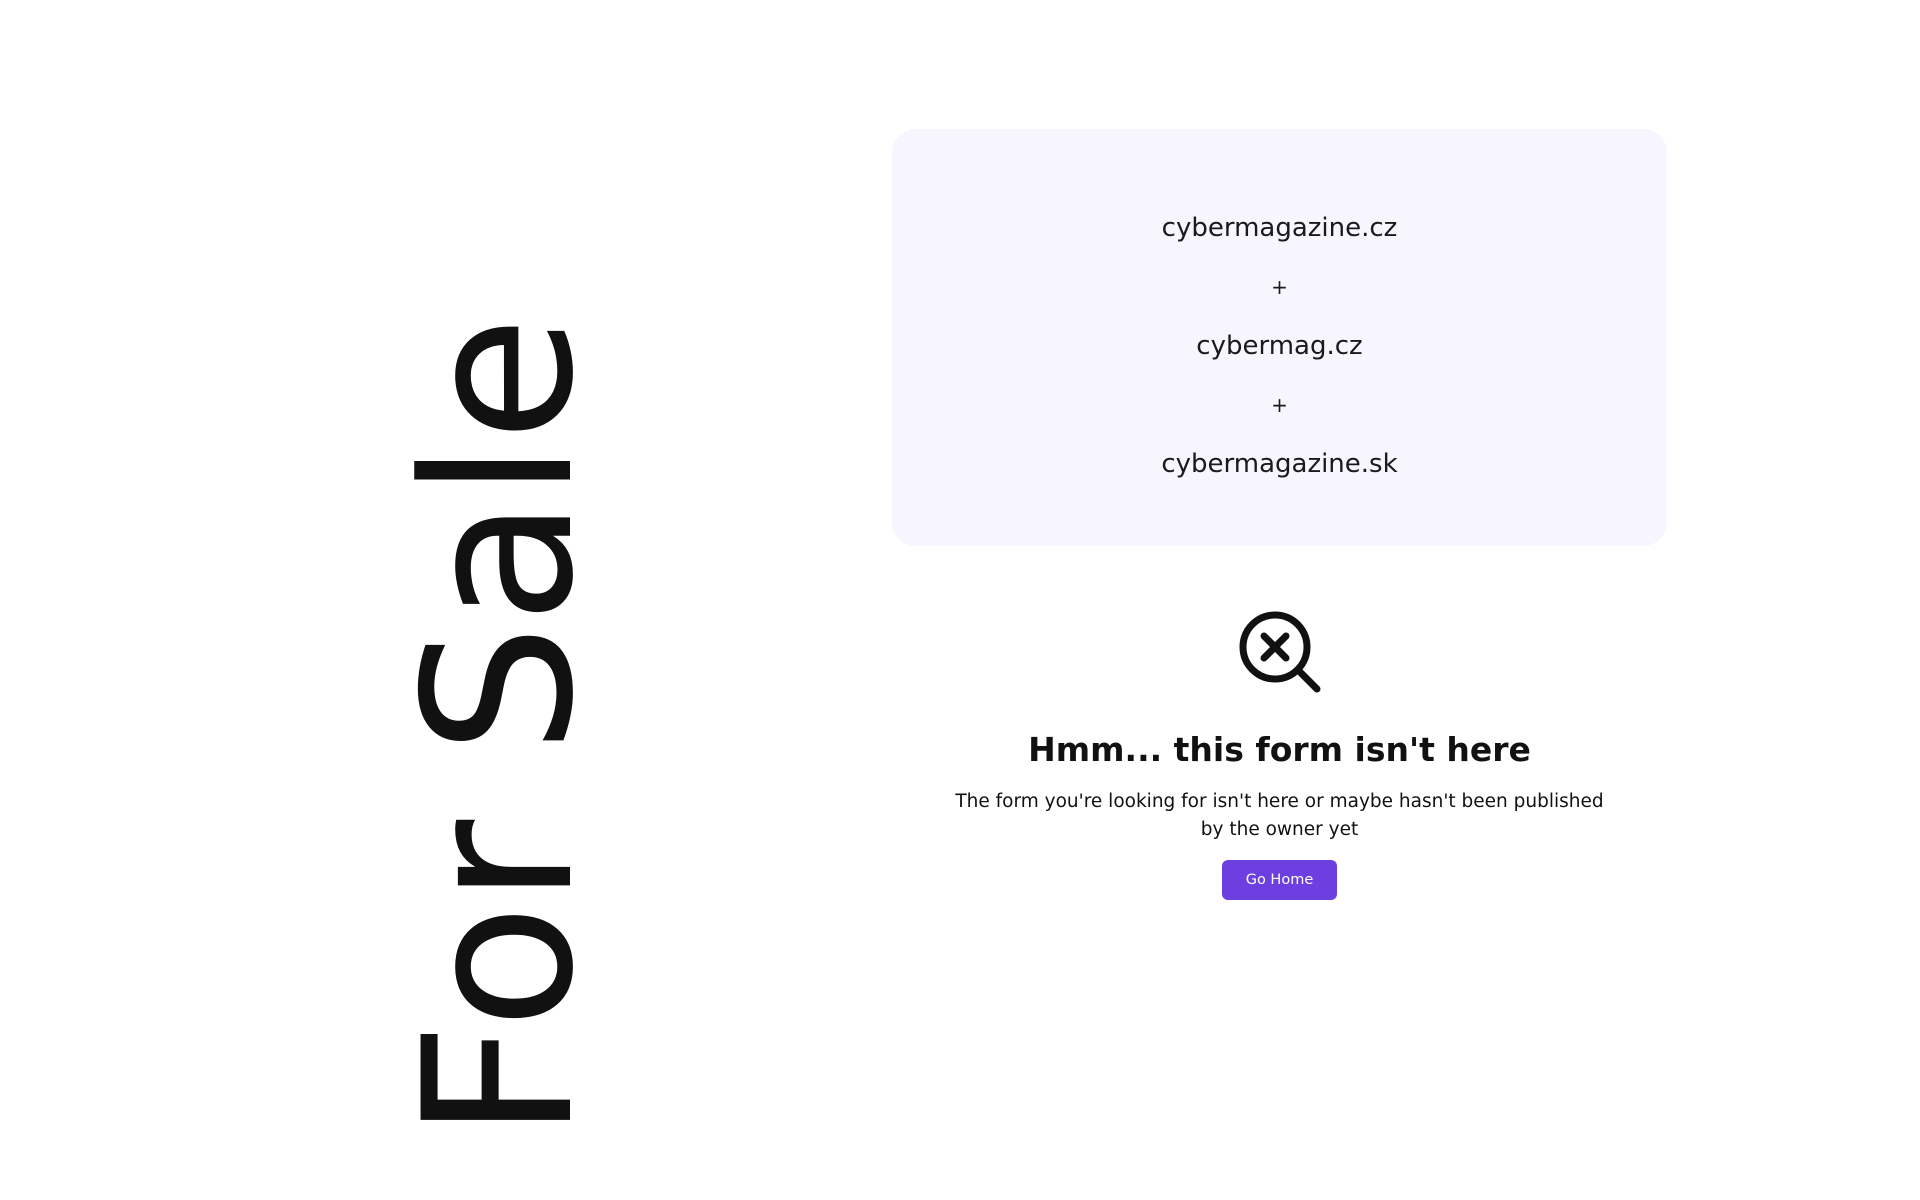 This screenshot has width=1920, height=1200. What do you see at coordinates (1279, 749) in the screenshot?
I see `page-title: Hmm... this form isn't here` at bounding box center [1279, 749].